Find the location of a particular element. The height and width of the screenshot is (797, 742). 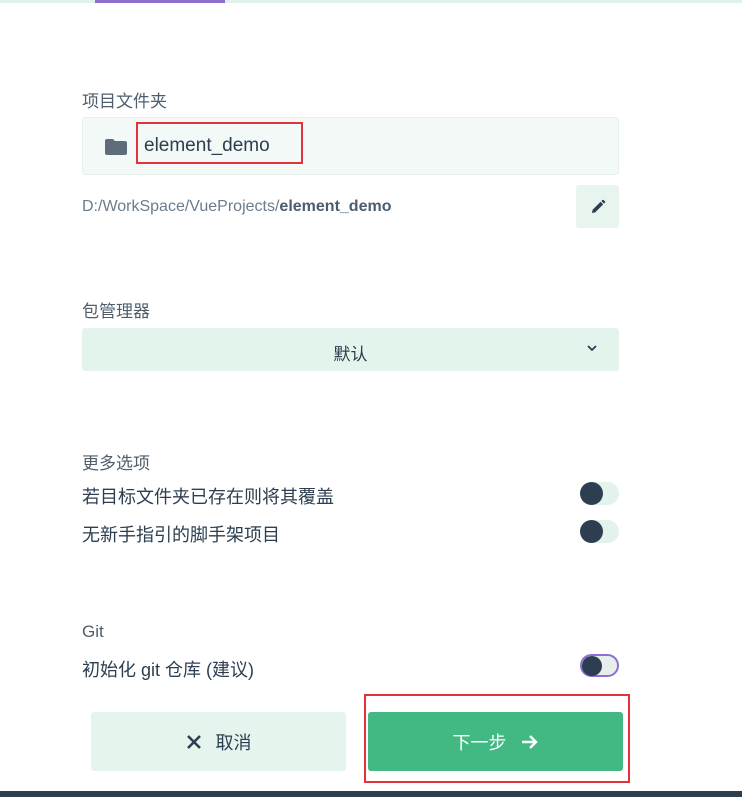

next-step-button: 下一步 is located at coordinates (495, 741).